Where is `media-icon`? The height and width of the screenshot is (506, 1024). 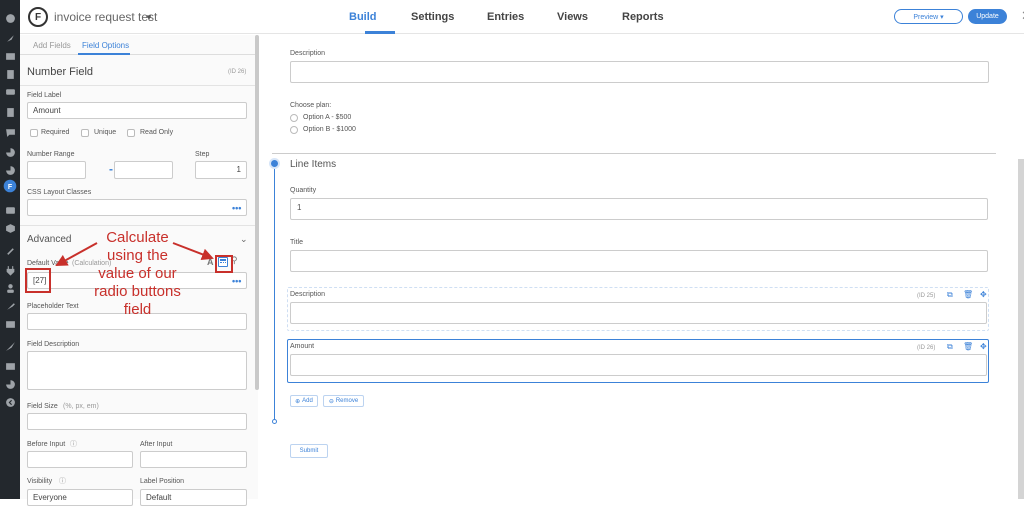 media-icon is located at coordinates (10, 56).